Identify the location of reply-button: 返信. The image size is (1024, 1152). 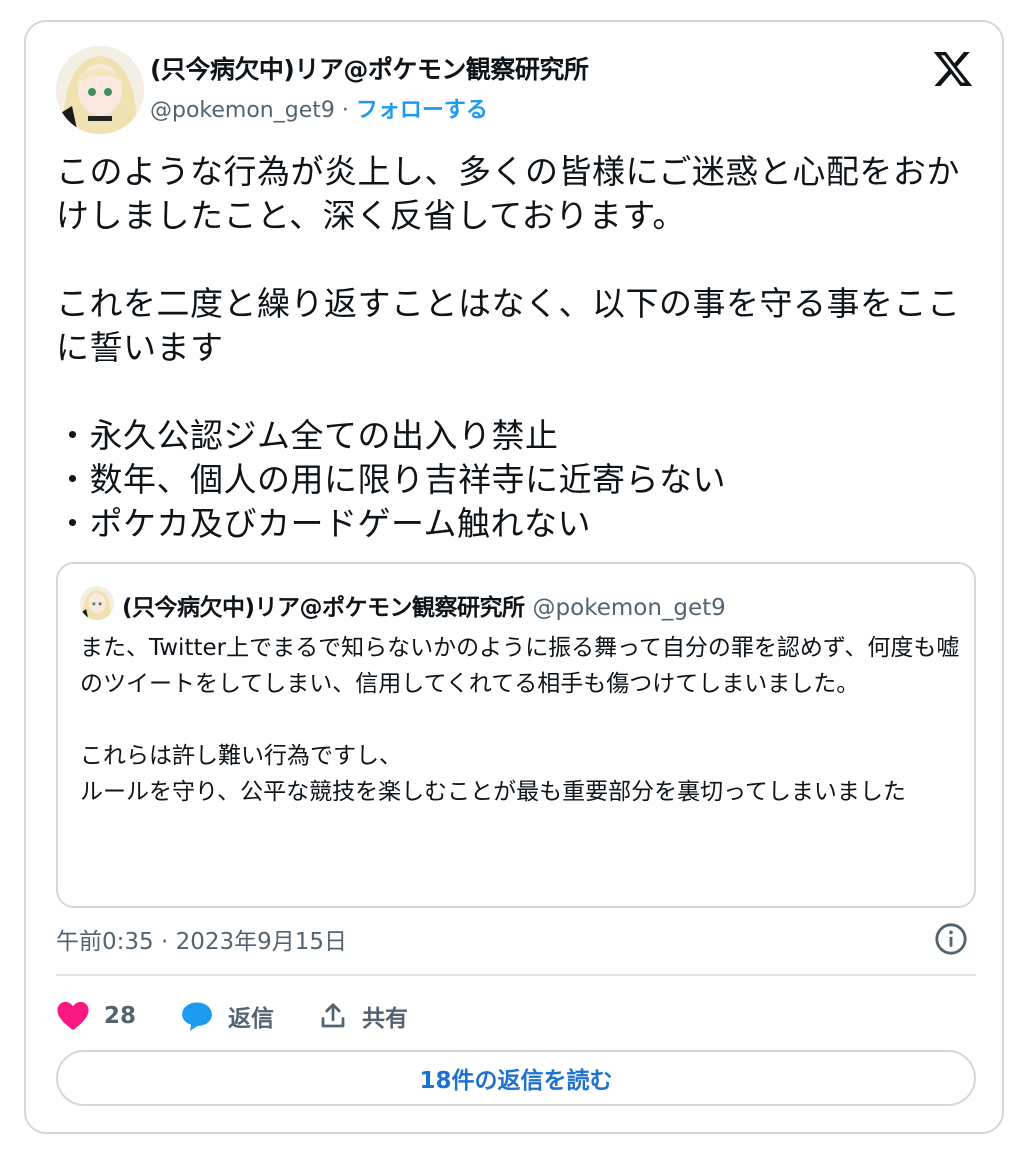
(227, 1016).